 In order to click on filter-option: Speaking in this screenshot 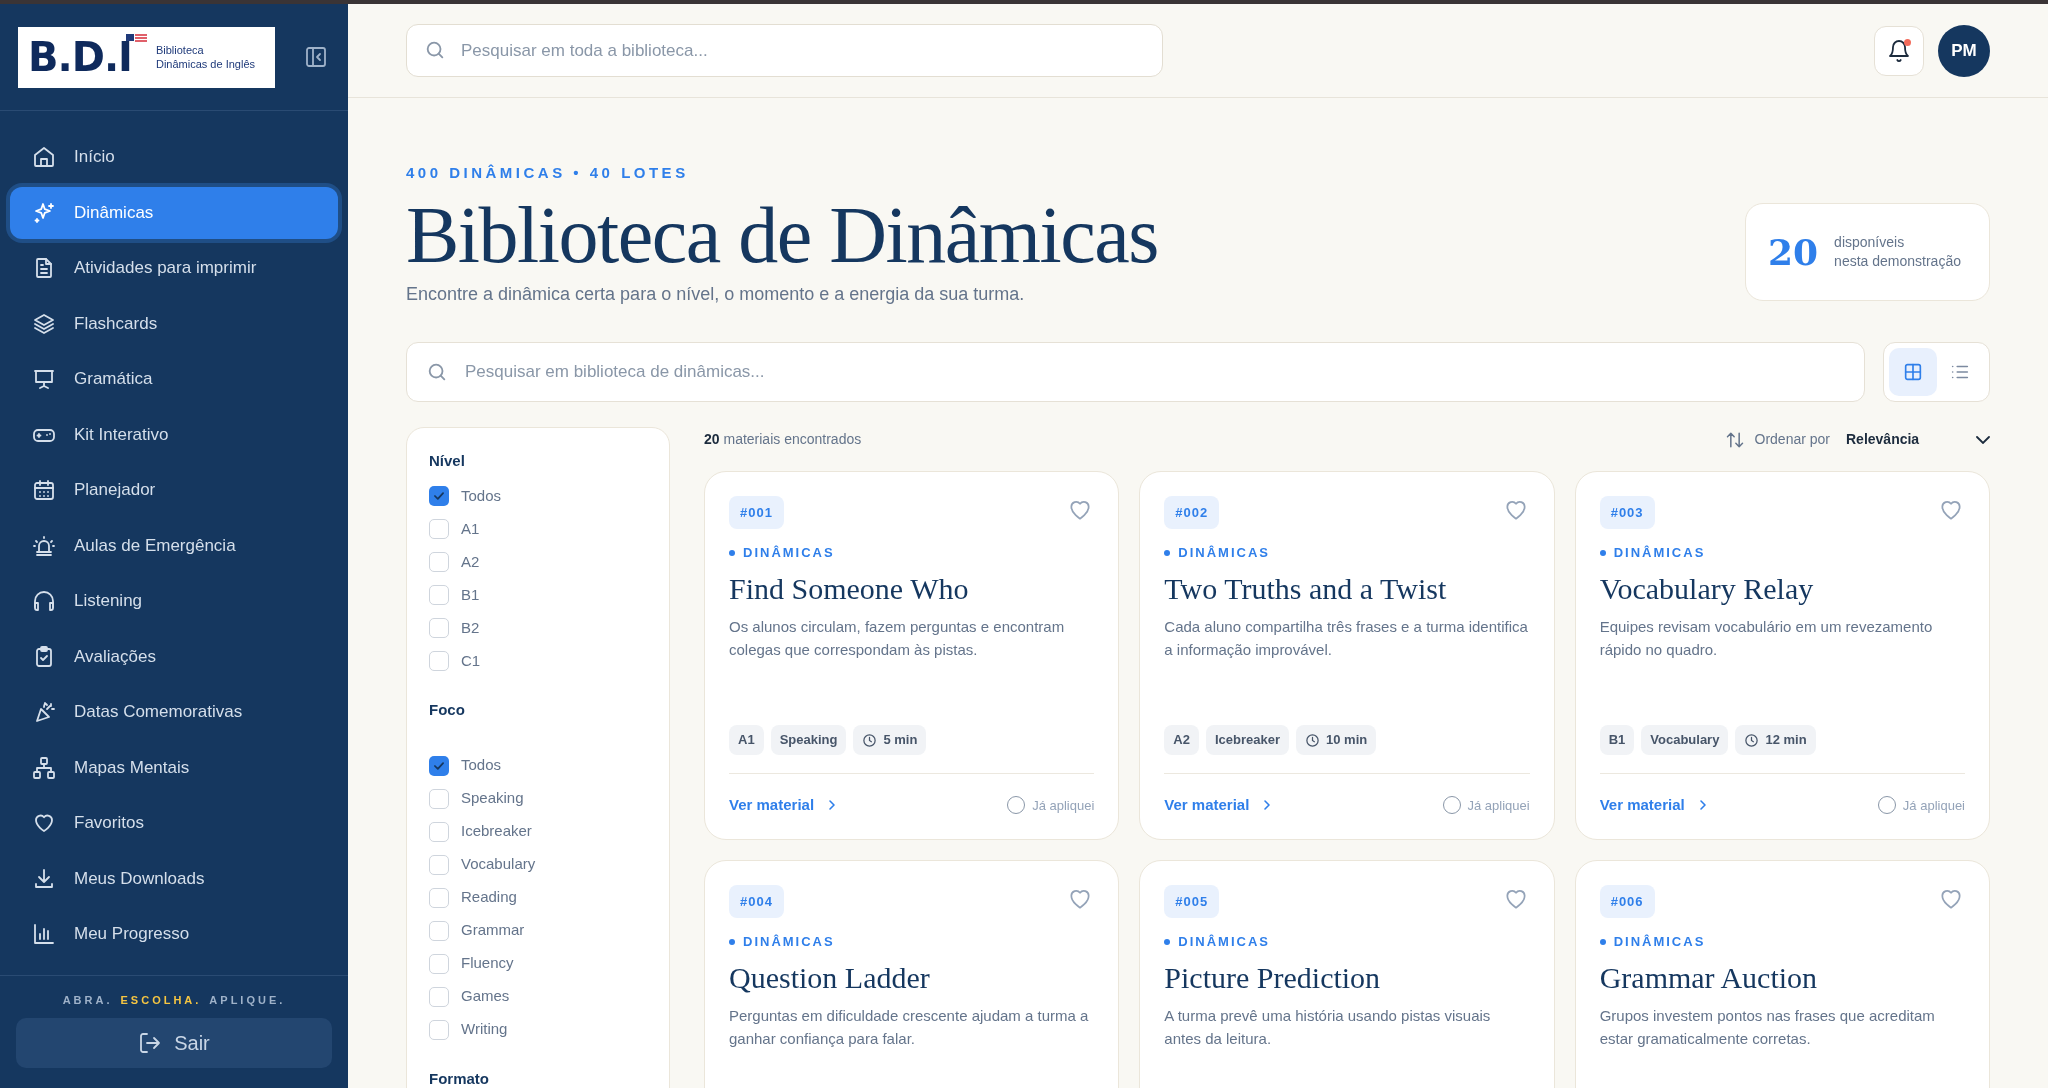, I will do `click(538, 798)`.